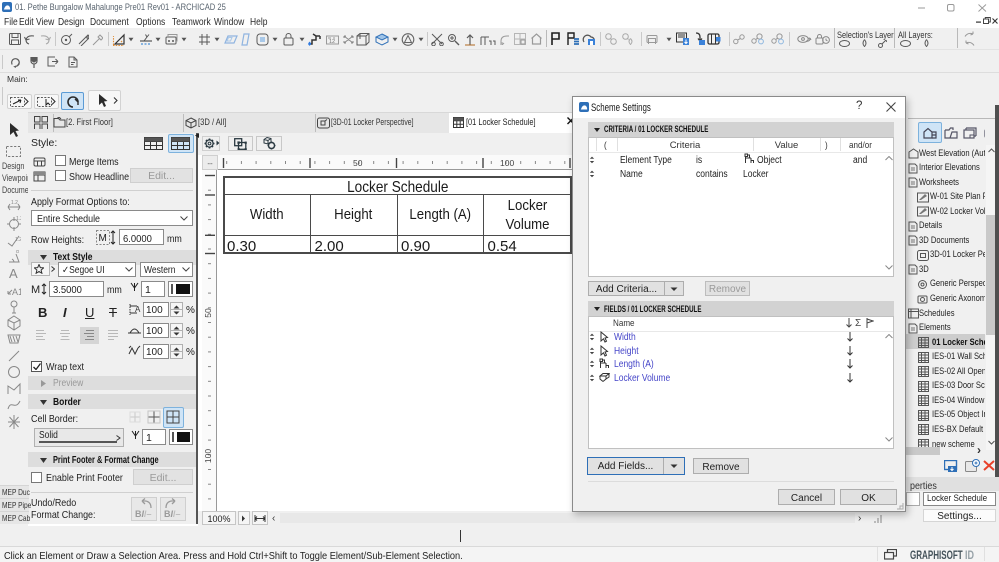 This screenshot has width=999, height=562. I want to click on svg-text: 12, so click(332, 42).